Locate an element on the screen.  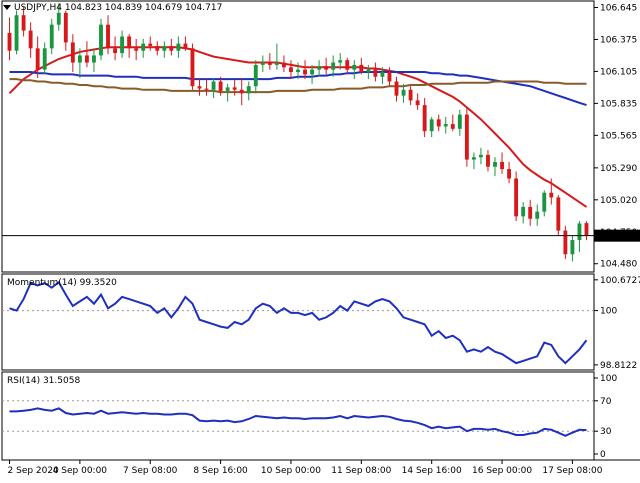
price-tick-label: 104.480 is located at coordinates (618, 265).